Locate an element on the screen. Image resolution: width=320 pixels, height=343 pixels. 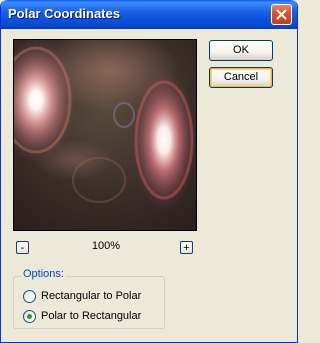
polar-to-rectangular-option: Polar to Rectangular is located at coordinates (82, 316).